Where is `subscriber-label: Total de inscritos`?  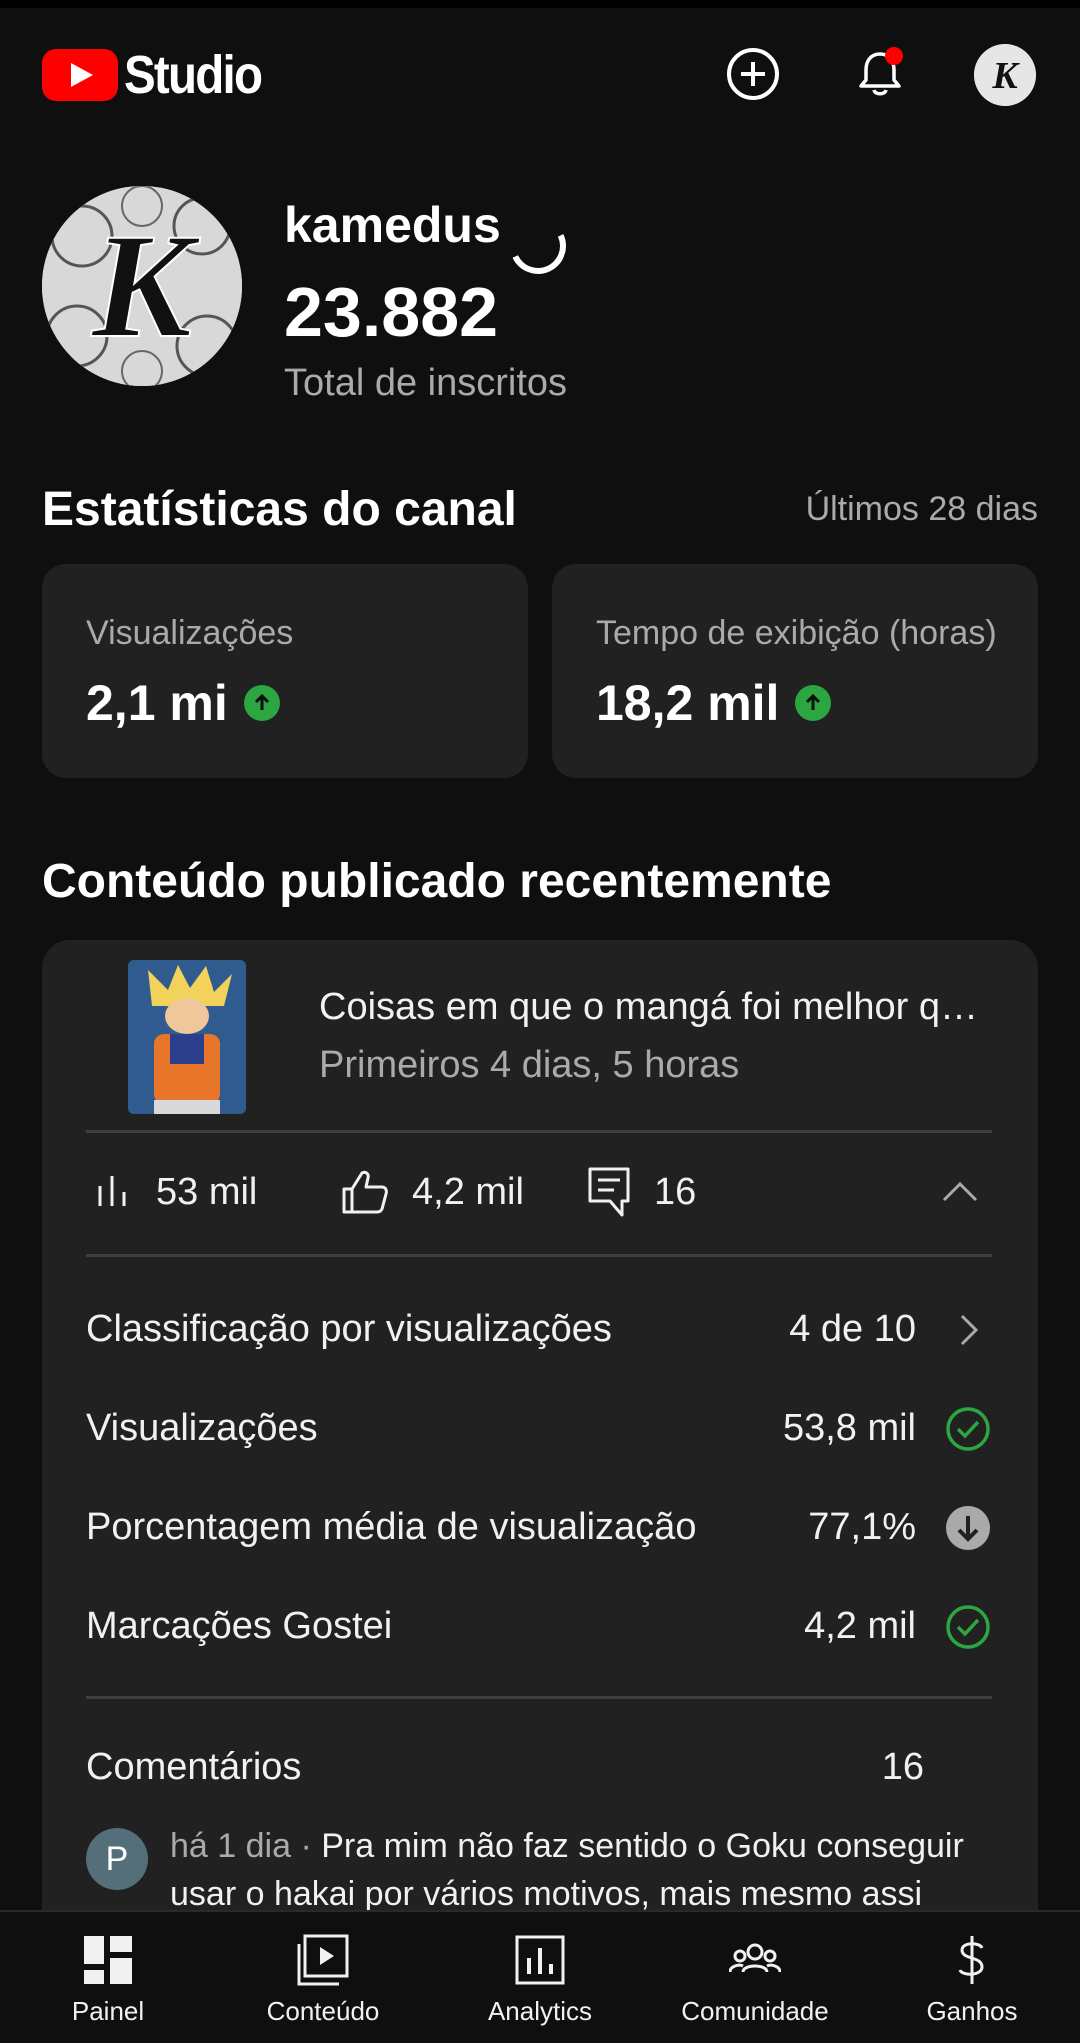
subscriber-label: Total de inscritos is located at coordinates (426, 383).